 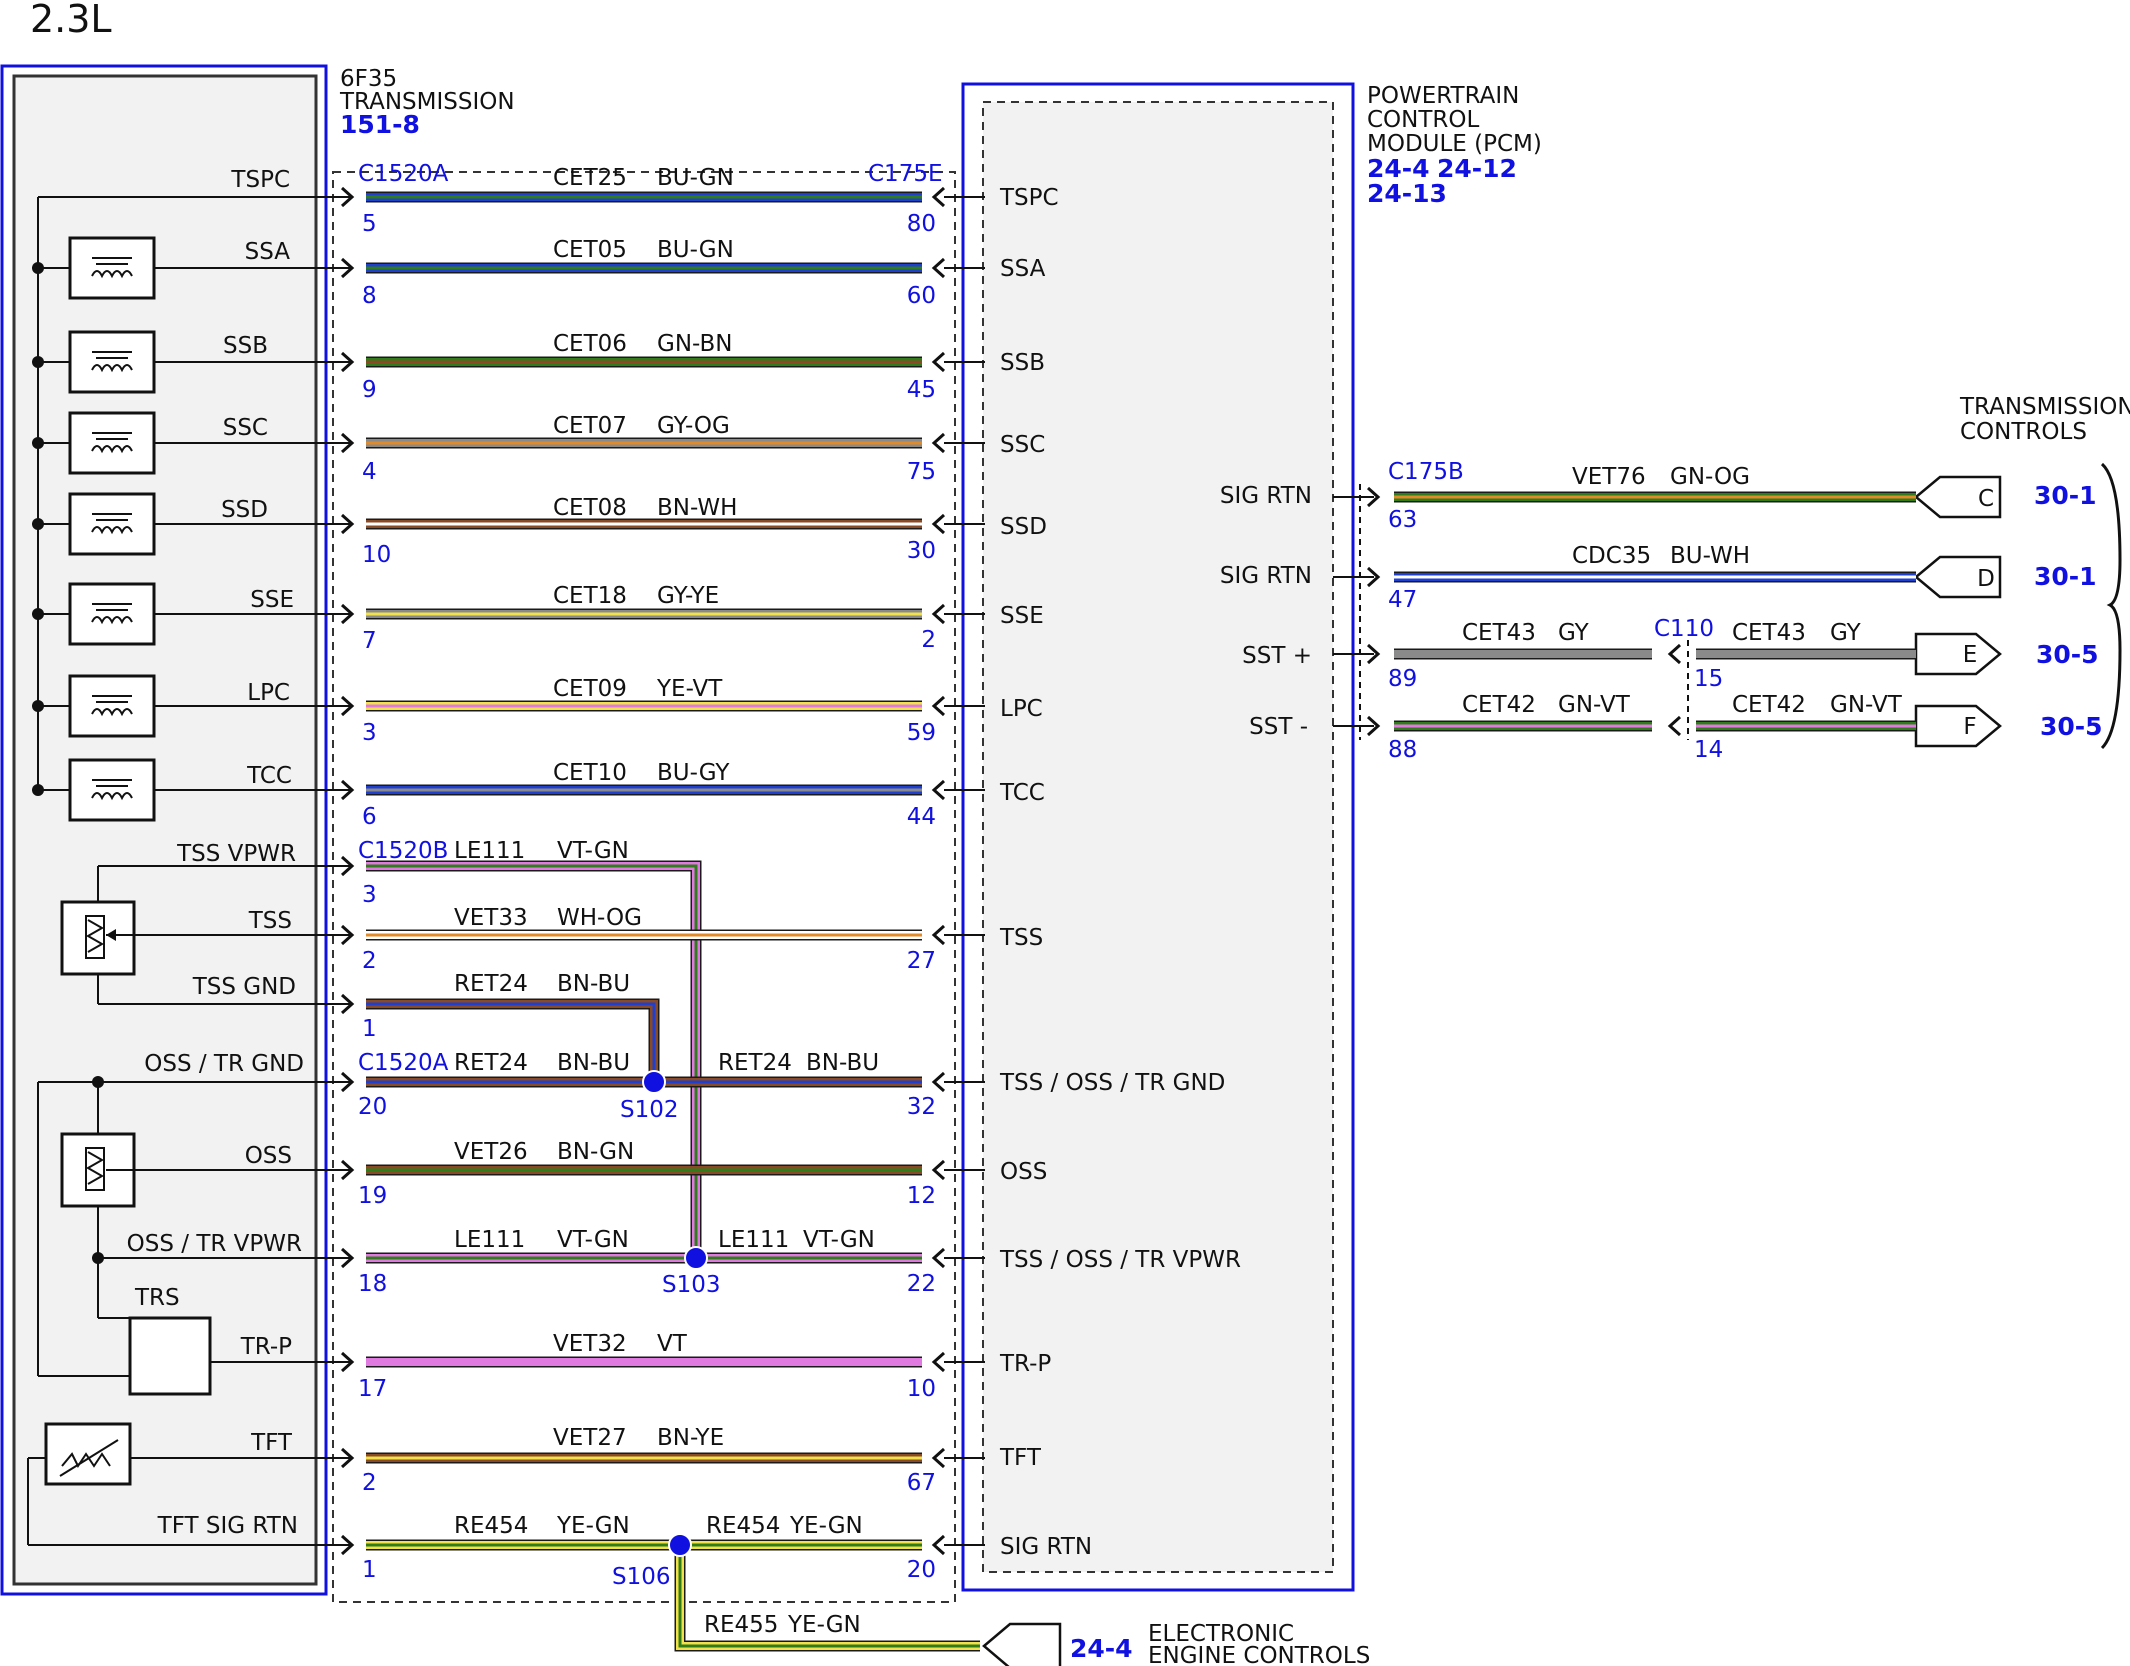 What do you see at coordinates (593, 1240) in the screenshot?
I see `wire-color: VT-GN` at bounding box center [593, 1240].